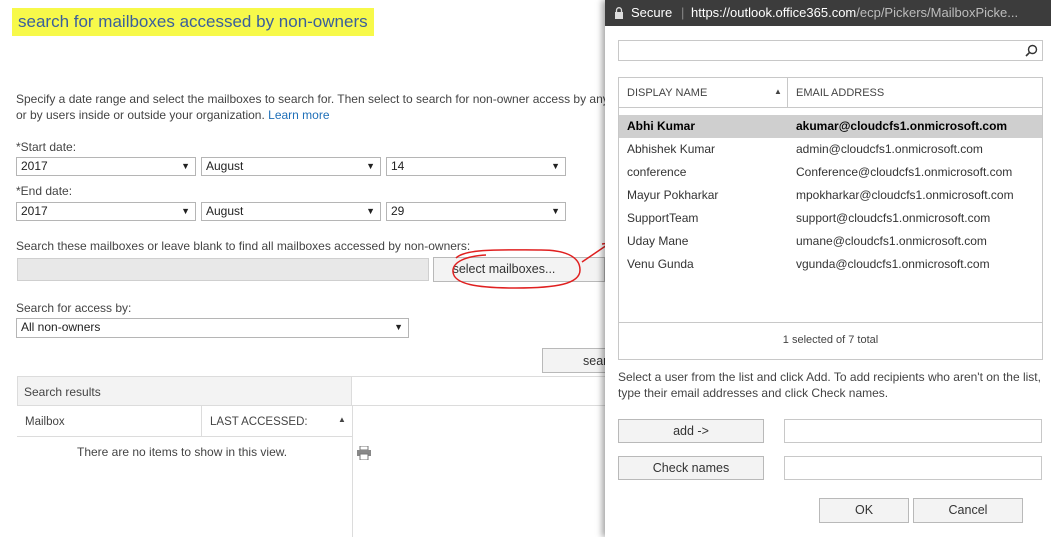 The image size is (1051, 537). I want to click on start-year-value: 2017, so click(34, 166).